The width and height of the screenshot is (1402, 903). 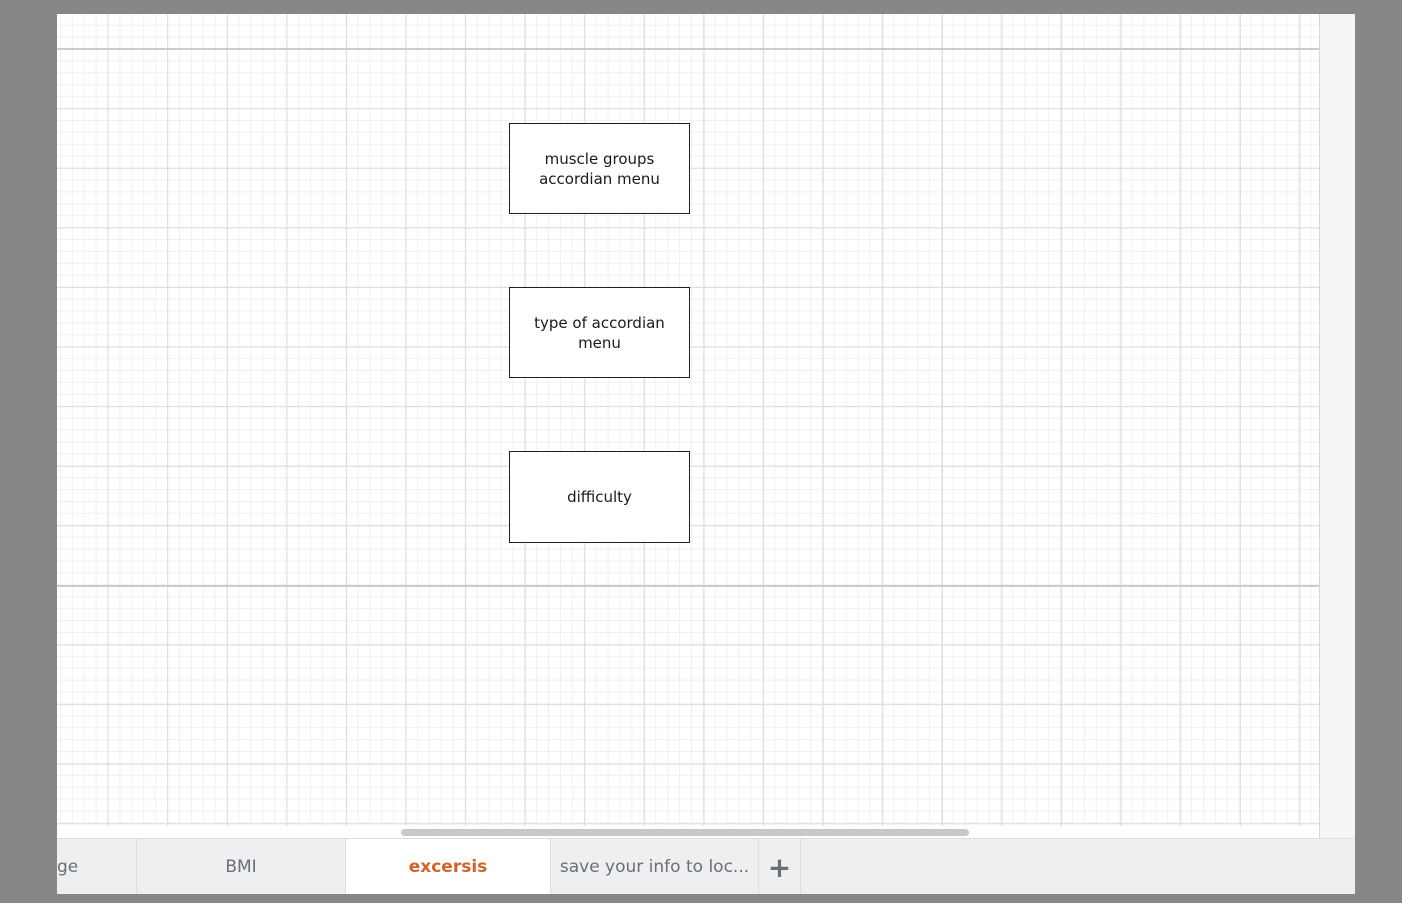 I want to click on top-frame, so click(x=703, y=7).